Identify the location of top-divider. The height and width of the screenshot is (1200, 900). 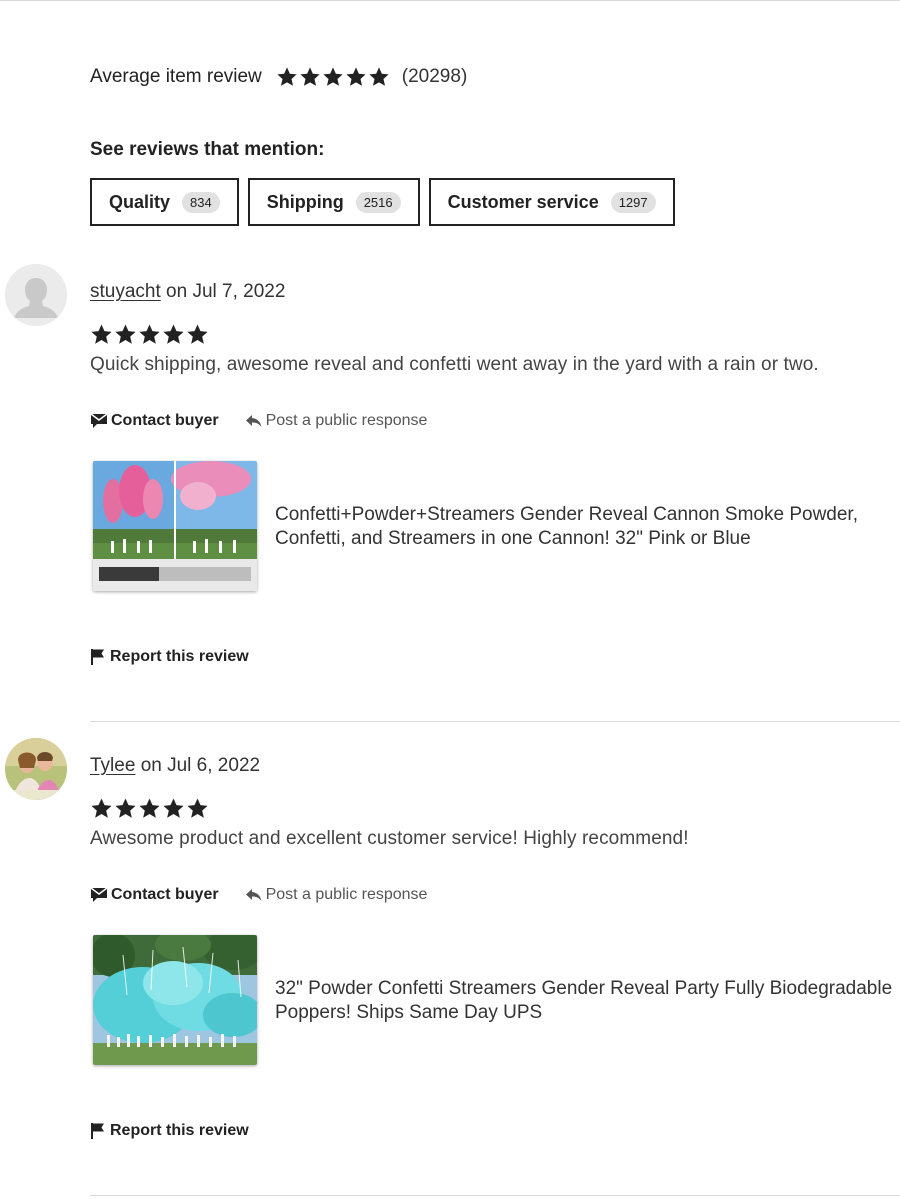
(450, 0).